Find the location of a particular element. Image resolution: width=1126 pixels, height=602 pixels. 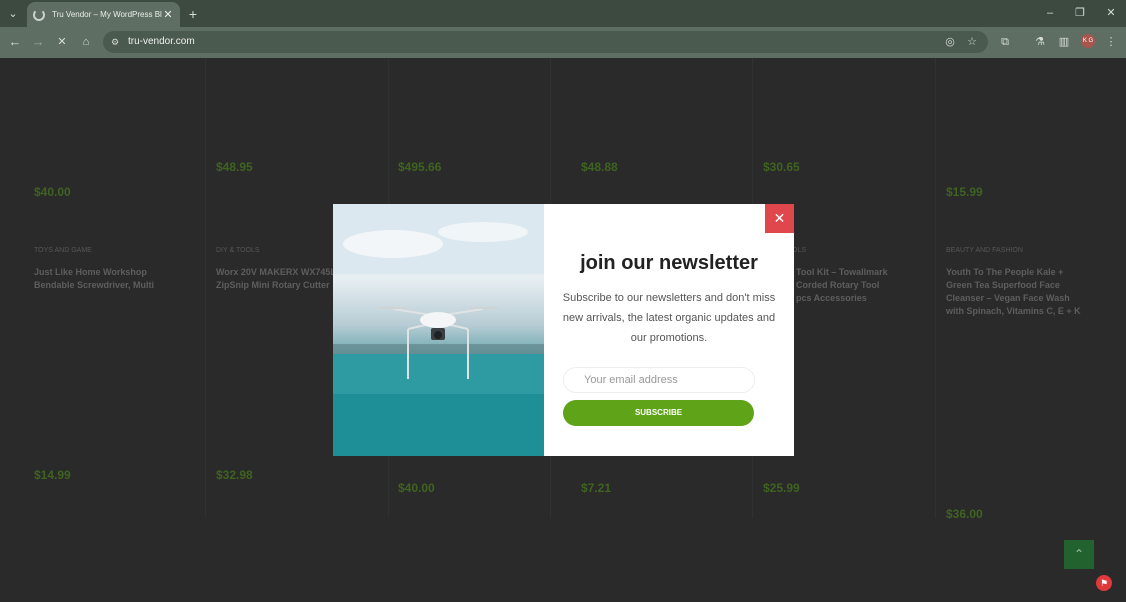

drone-illustration is located at coordinates (438, 330).